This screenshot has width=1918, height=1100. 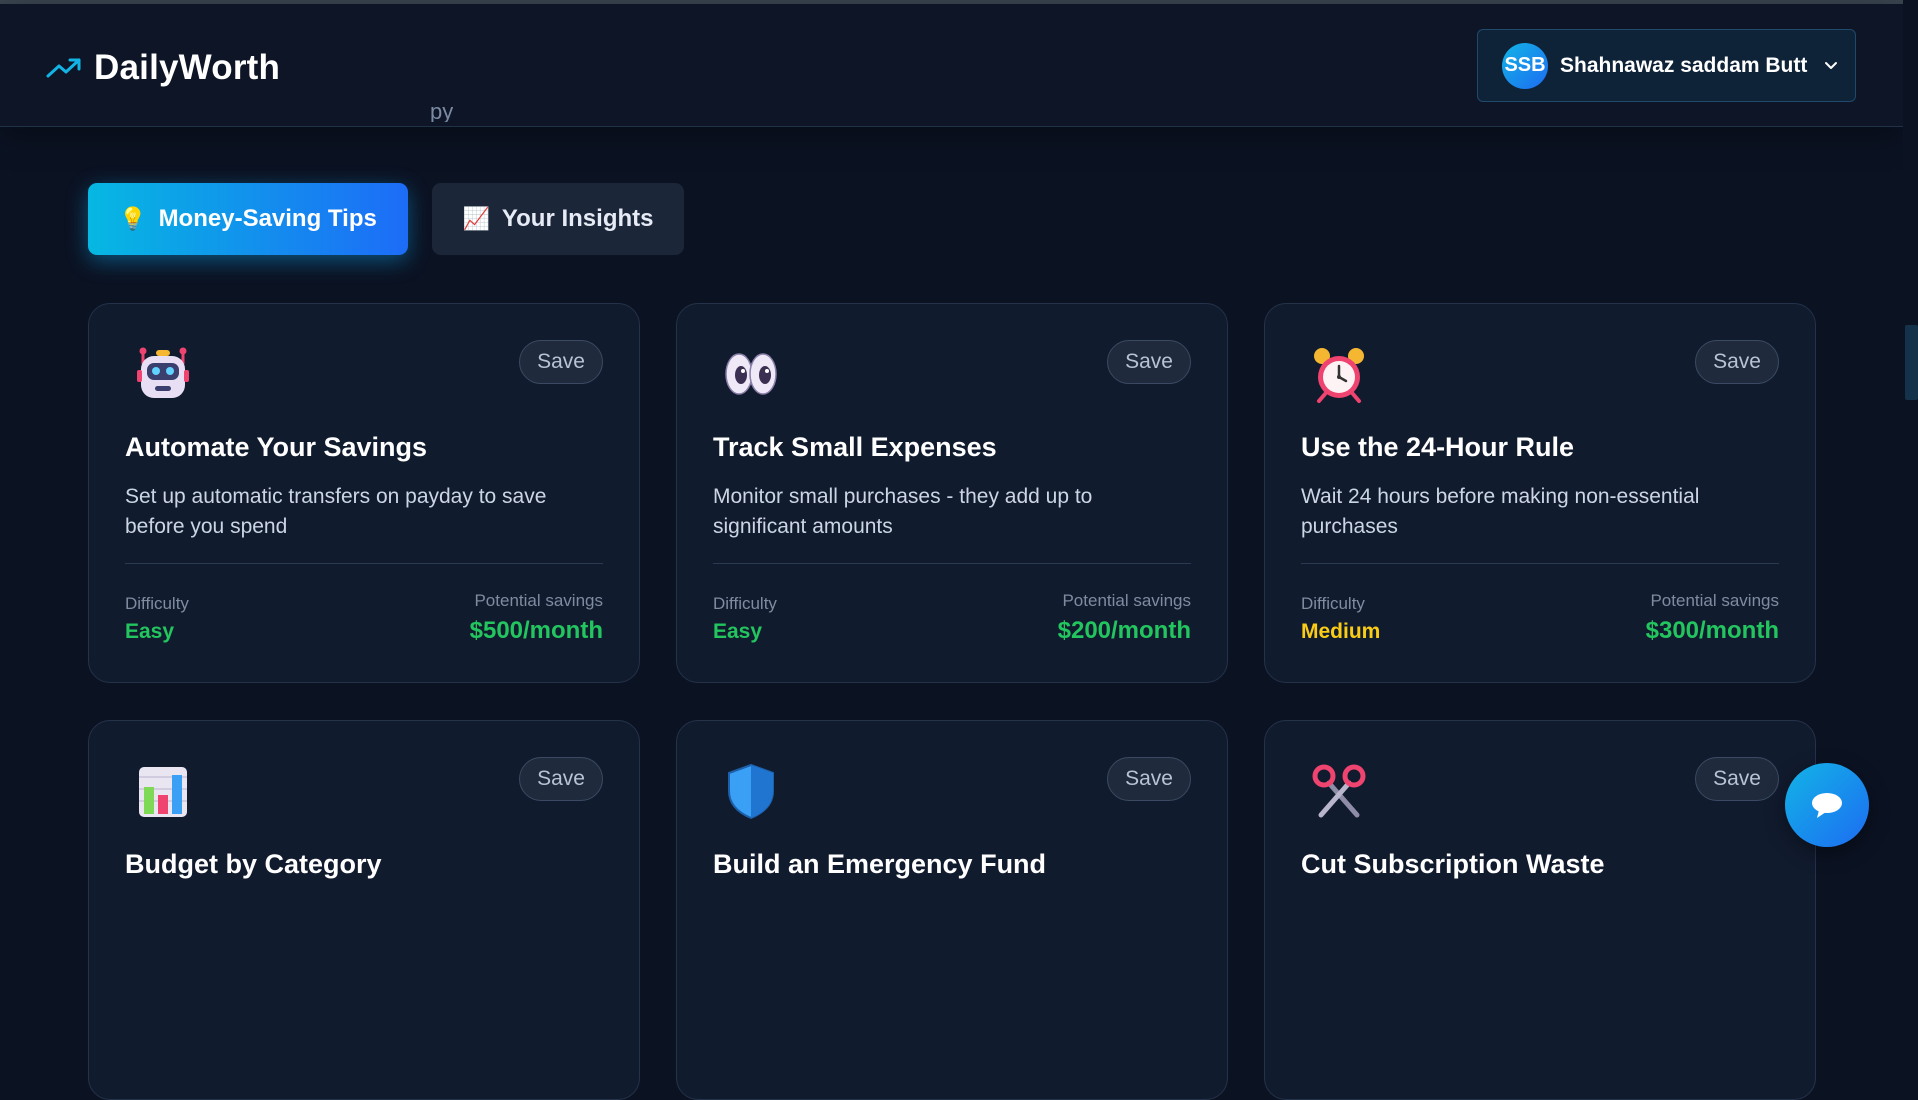 What do you see at coordinates (163, 792) in the screenshot?
I see `bar-chart-icon` at bounding box center [163, 792].